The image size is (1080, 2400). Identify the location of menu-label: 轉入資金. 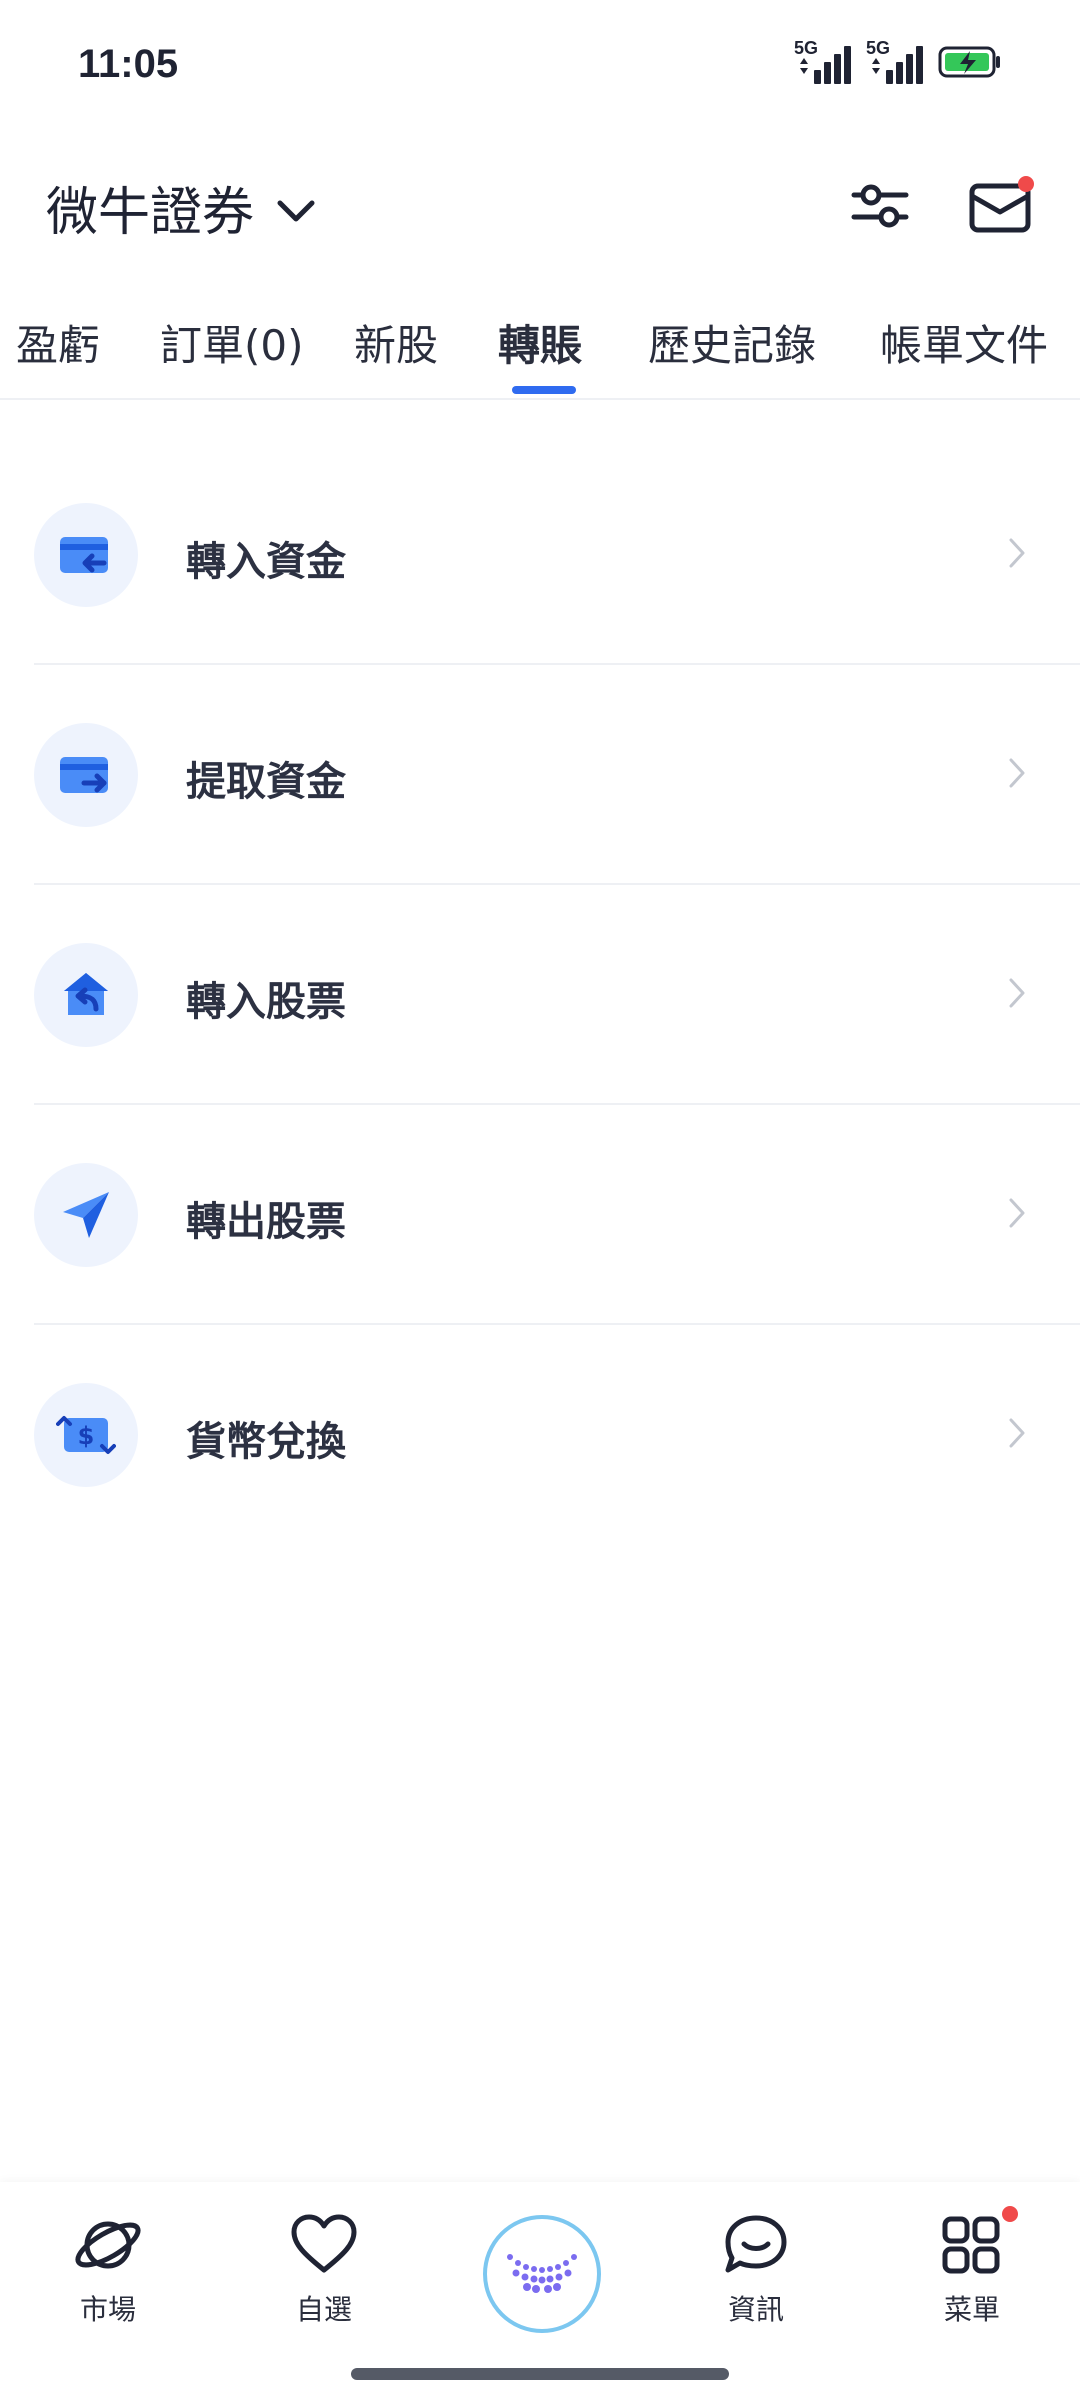
(266, 562).